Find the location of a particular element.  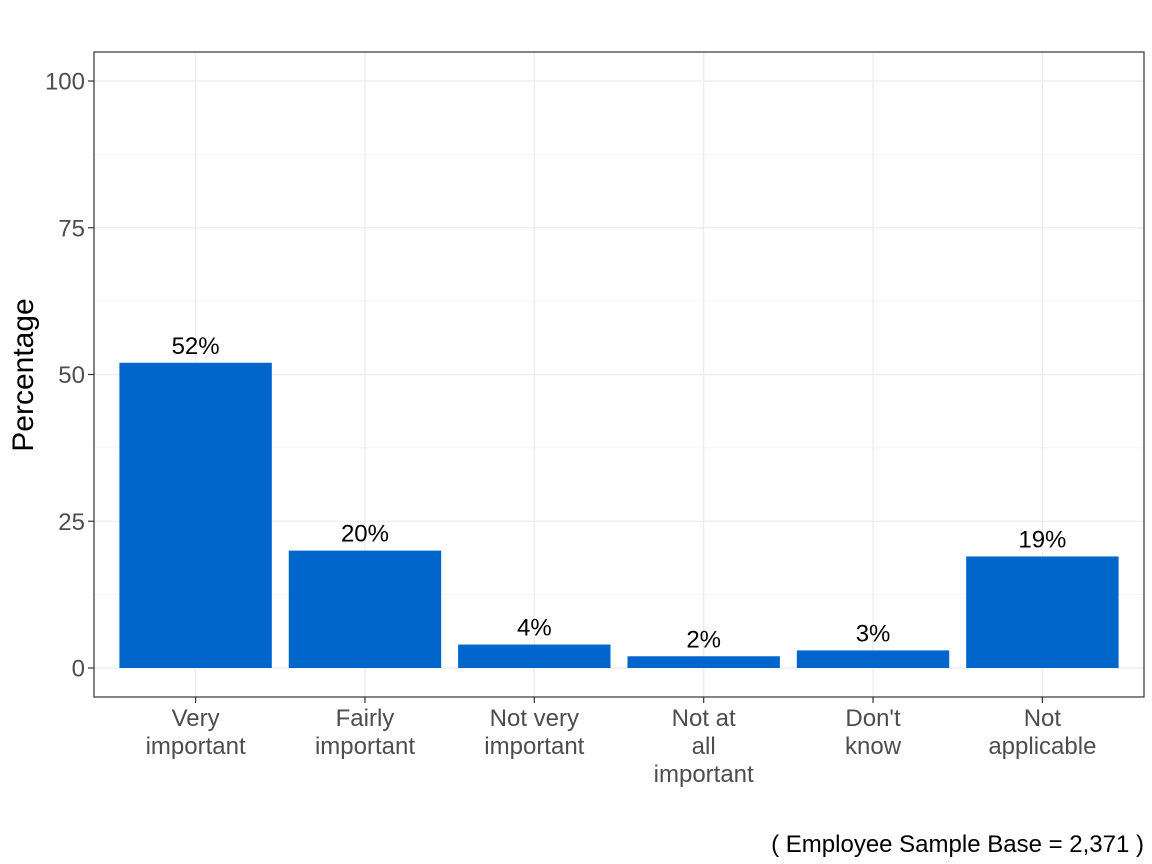

x-tick-label-line: Fairly is located at coordinates (365, 718).